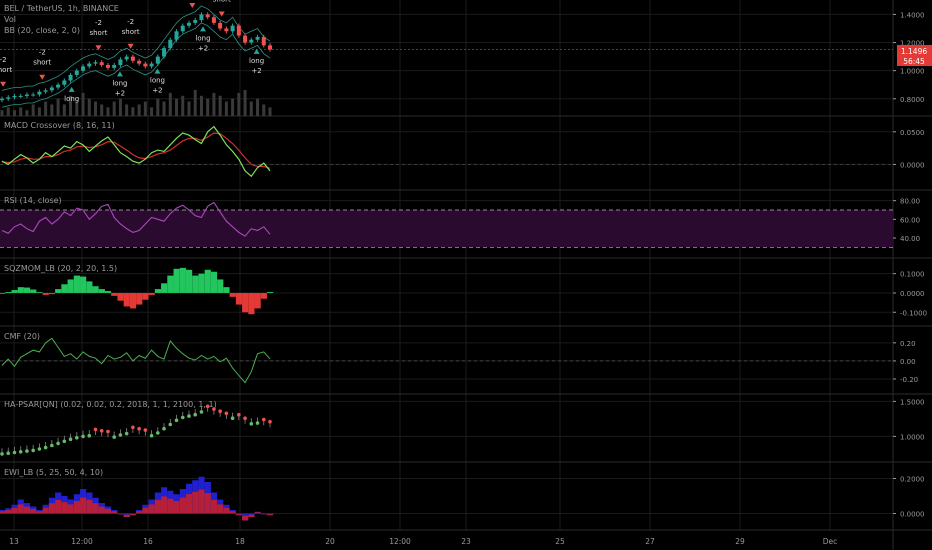  Describe the element at coordinates (910, 239) in the screenshot. I see `scale-tick-label: 40.00` at that location.